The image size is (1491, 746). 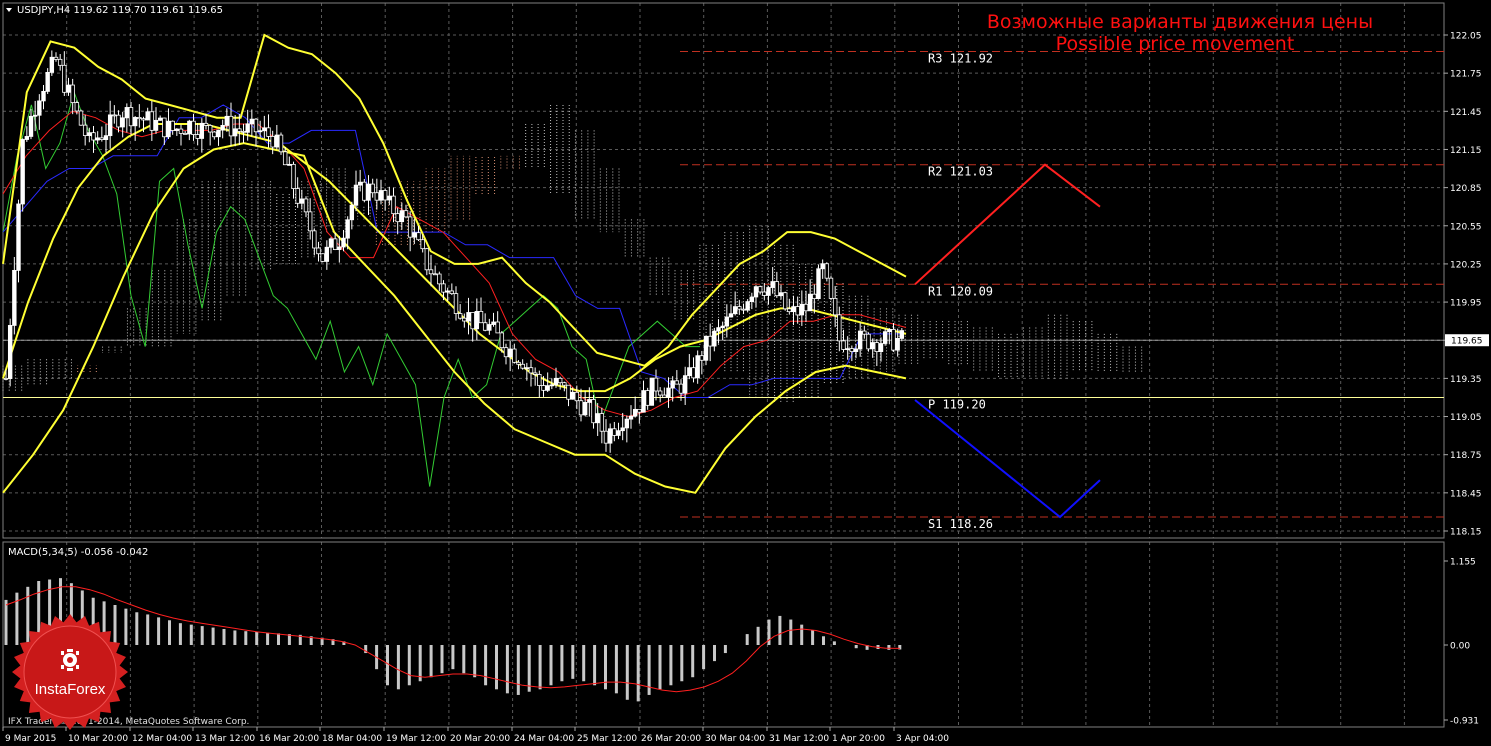 What do you see at coordinates (9, 10) in the screenshot?
I see `chart-menu-triangle-icon` at bounding box center [9, 10].